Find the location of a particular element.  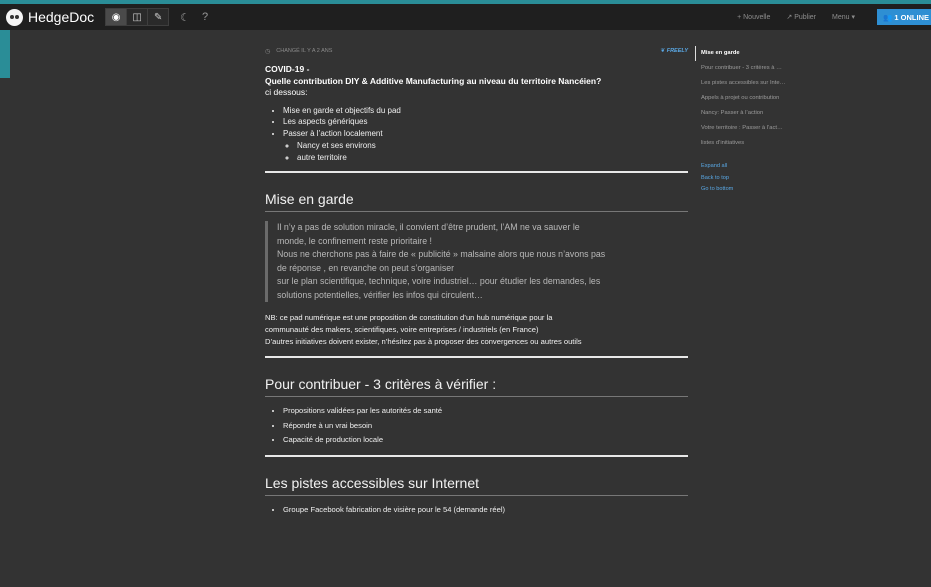

new-note-link: + Nouvelle is located at coordinates (753, 17).